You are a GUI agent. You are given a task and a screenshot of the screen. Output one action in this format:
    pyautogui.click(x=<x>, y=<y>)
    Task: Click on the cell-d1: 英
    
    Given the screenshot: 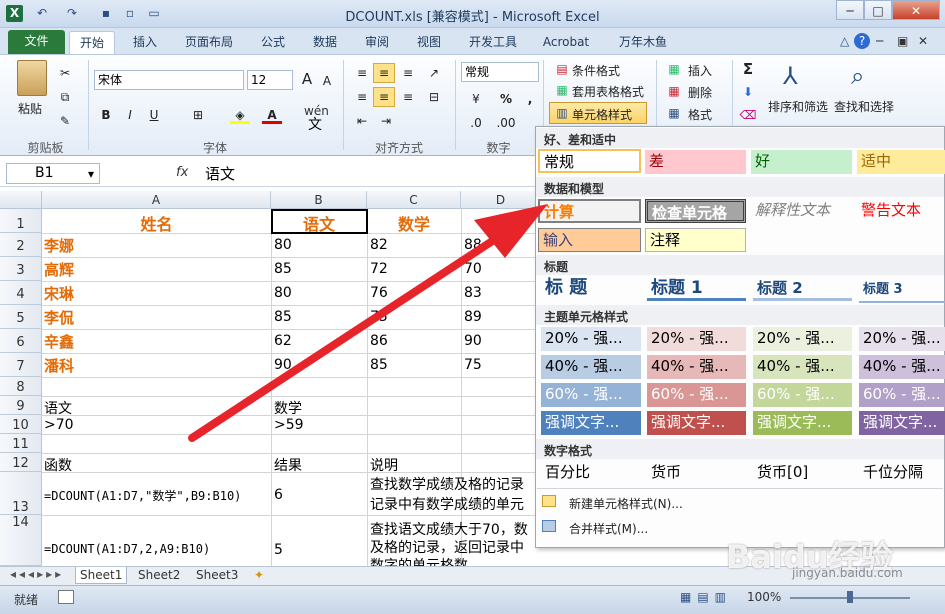 What is the action you would take?
    pyautogui.click(x=499, y=223)
    